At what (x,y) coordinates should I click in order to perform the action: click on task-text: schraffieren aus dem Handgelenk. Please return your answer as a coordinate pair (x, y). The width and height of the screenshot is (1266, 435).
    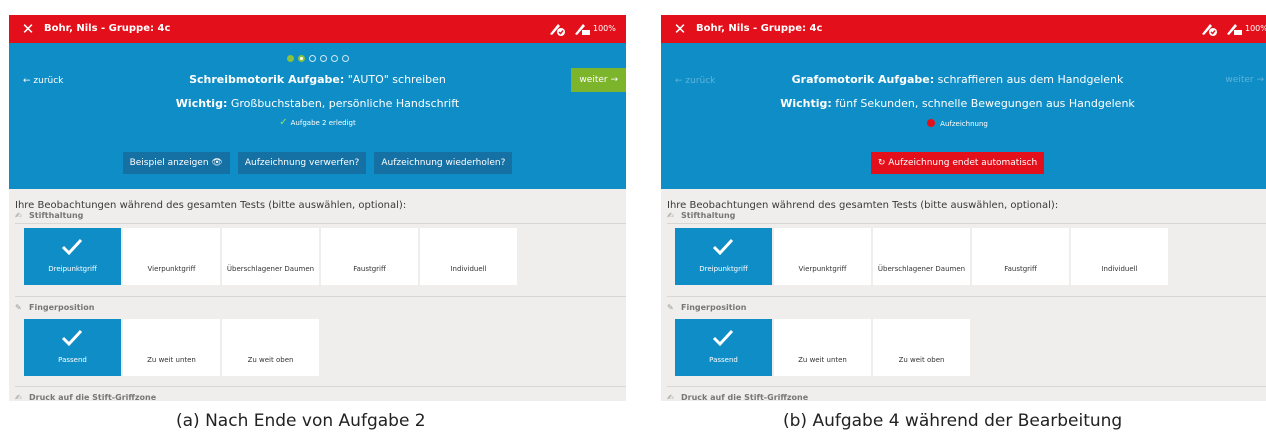
    Looking at the image, I should click on (1029, 79).